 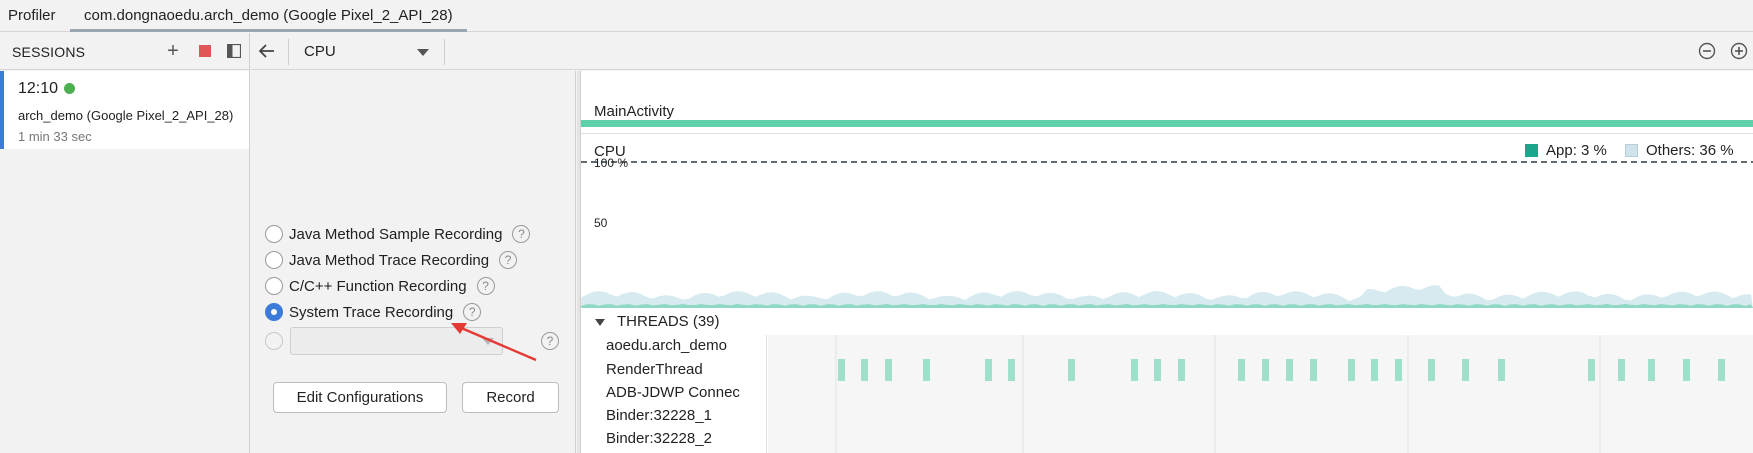 I want to click on activity-track: MainActivity, so click(x=1167, y=102).